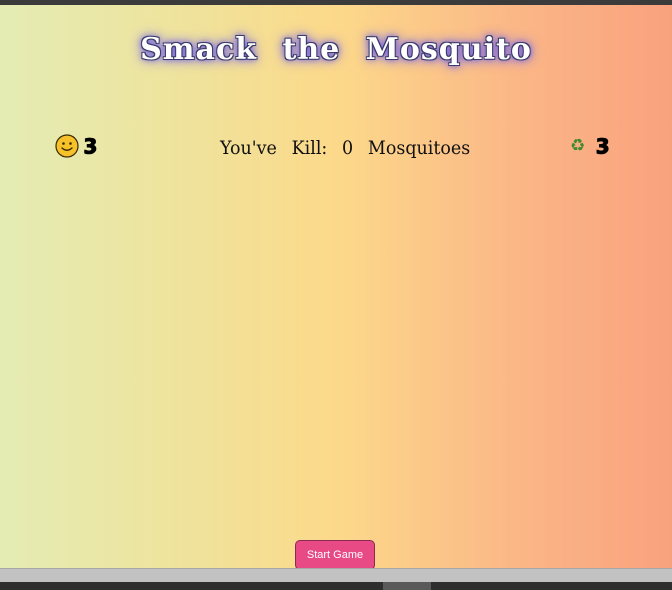  What do you see at coordinates (602, 146) in the screenshot?
I see `rounds-count: 3` at bounding box center [602, 146].